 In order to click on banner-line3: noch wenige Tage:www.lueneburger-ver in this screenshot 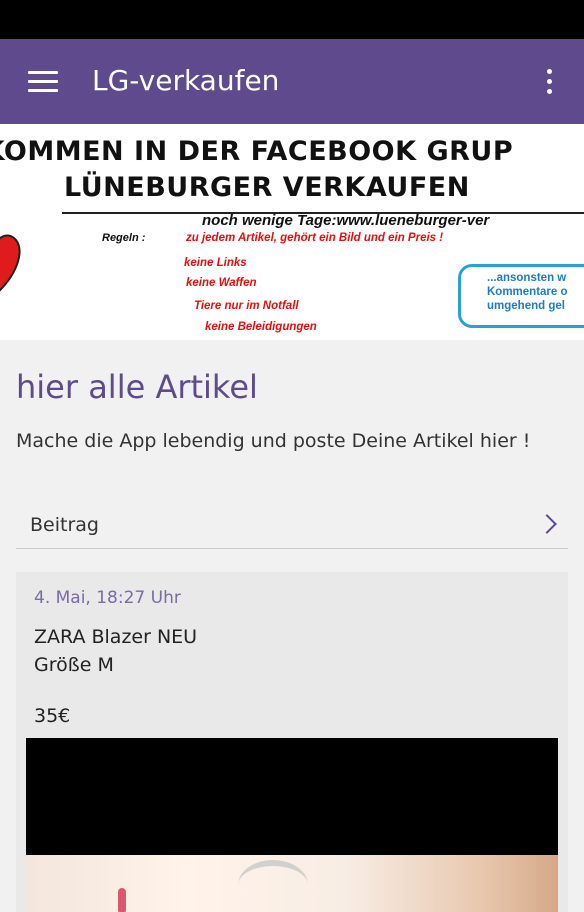, I will do `click(346, 220)`.